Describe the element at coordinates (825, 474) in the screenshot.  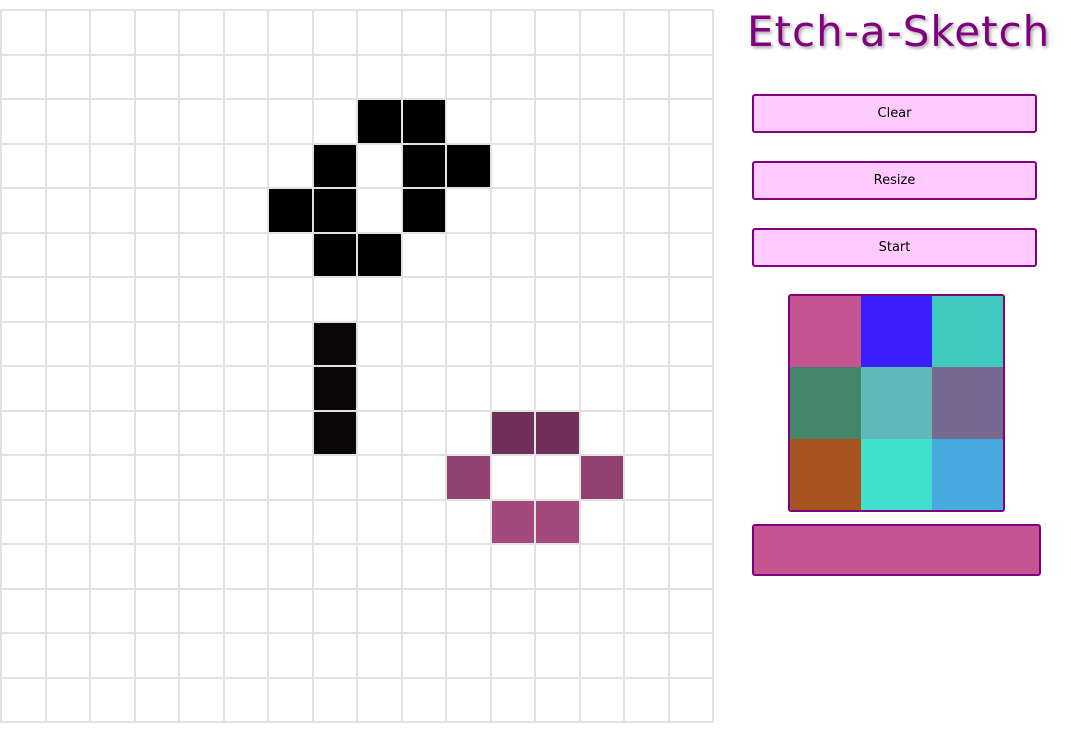
I see `palette-swatch-rust` at that location.